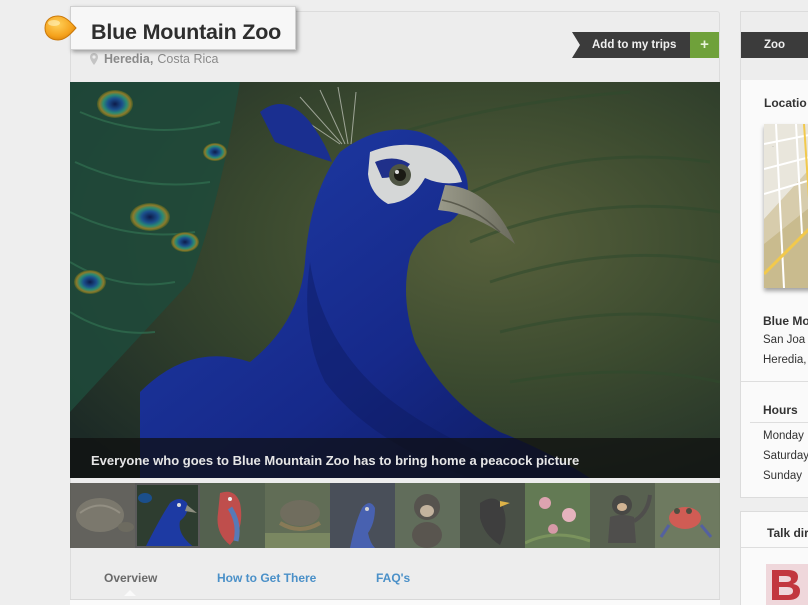 The image size is (808, 605). I want to click on location-line: Heredia, Costa Rica, so click(154, 59).